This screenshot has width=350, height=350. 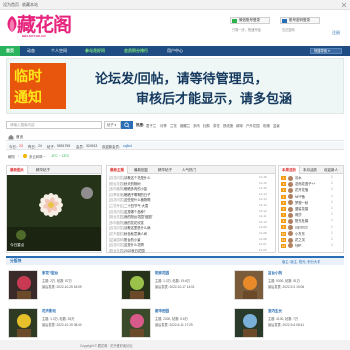 I want to click on user-name: 阳光杜娟, so click(x=301, y=221).